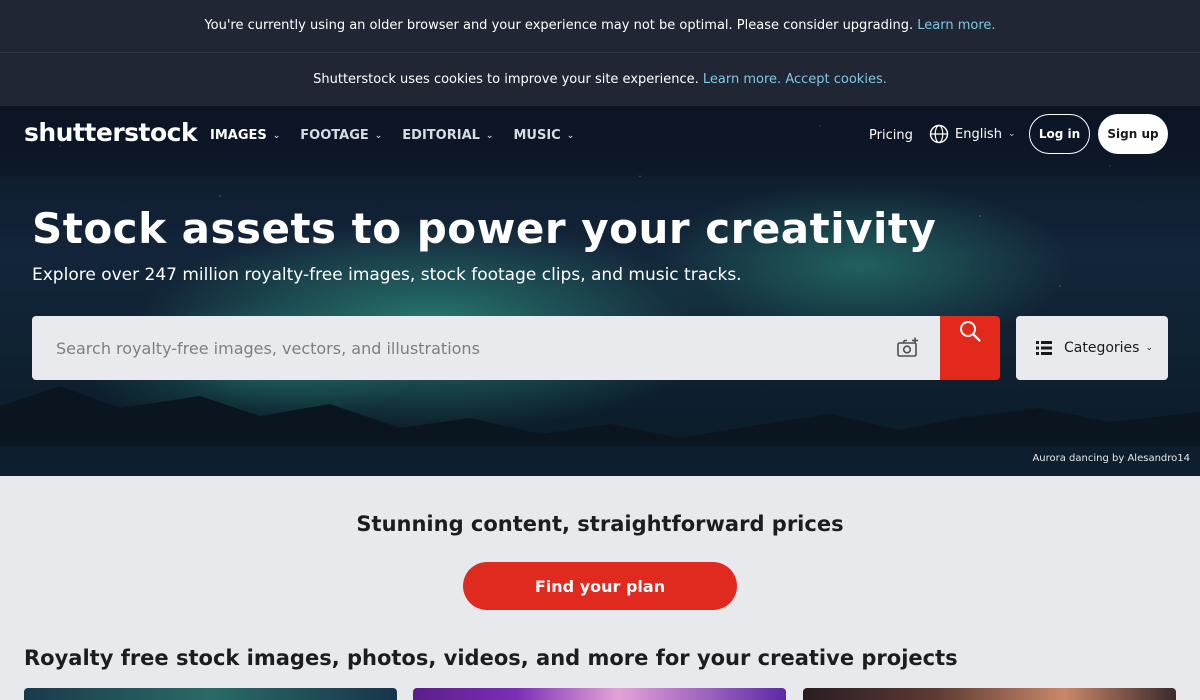 This screenshot has height=700, width=1200. Describe the element at coordinates (600, 524) in the screenshot. I see `pricing-headline: Stunning content, straightforward prices` at that location.